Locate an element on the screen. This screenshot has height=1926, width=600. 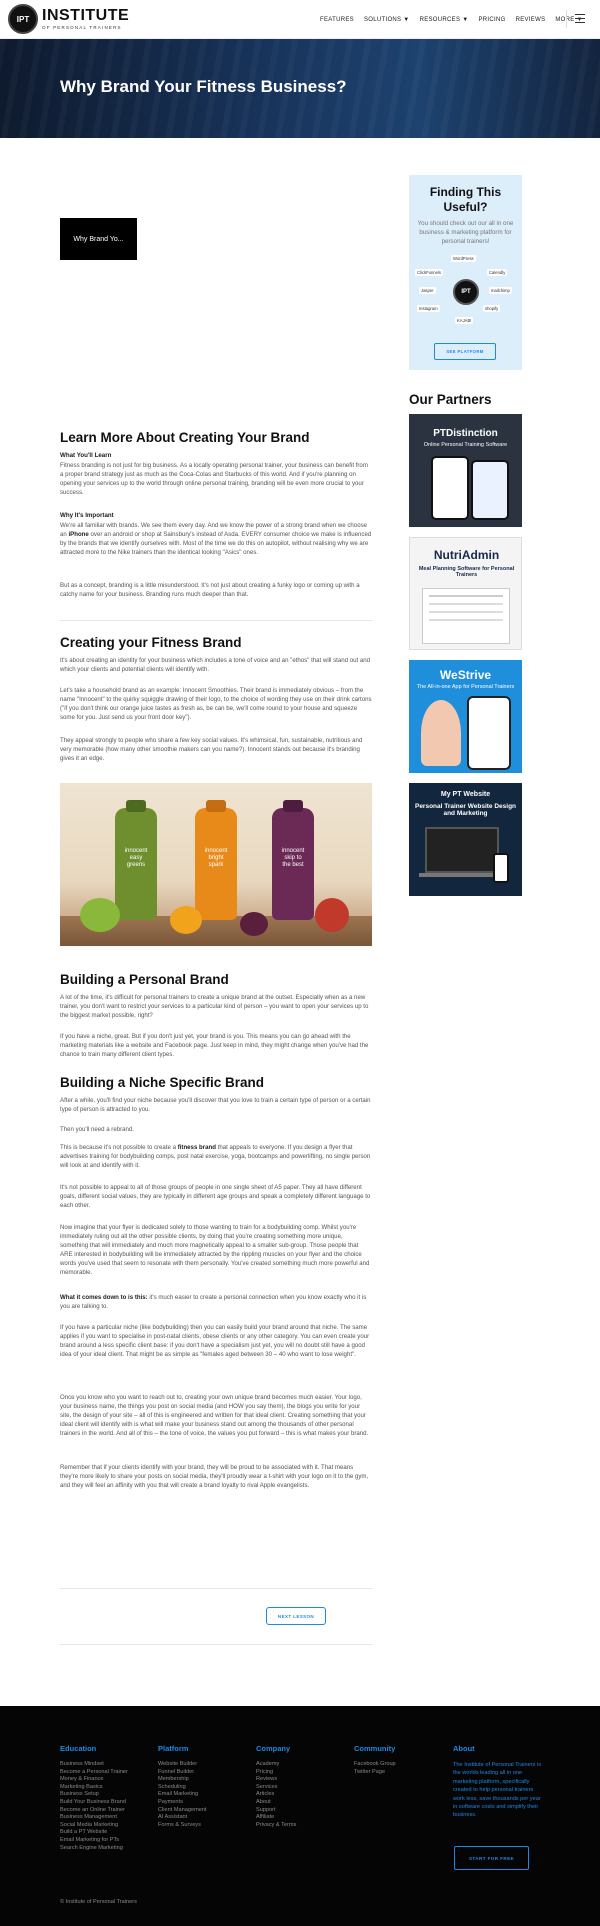
kajabi-icon: KAJABI is located at coordinates (464, 320).